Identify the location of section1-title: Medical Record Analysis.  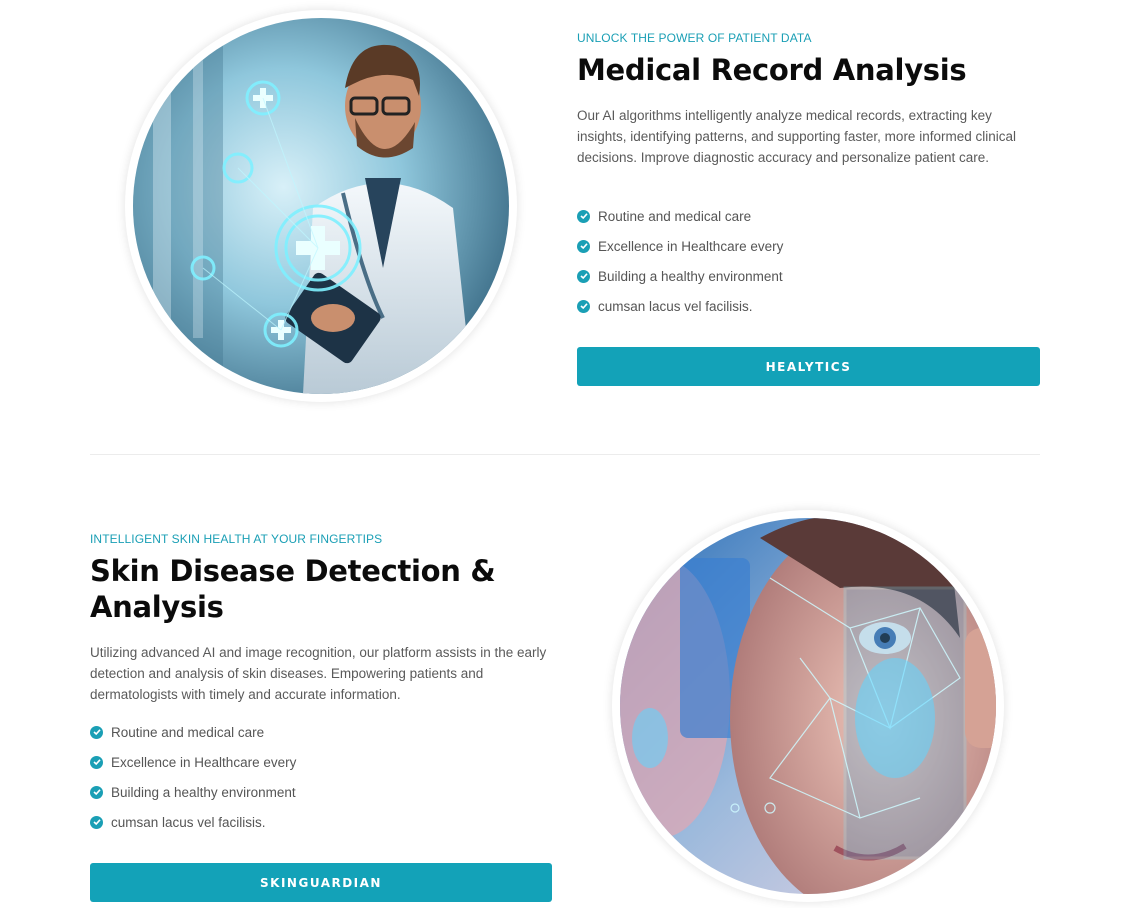
(772, 70).